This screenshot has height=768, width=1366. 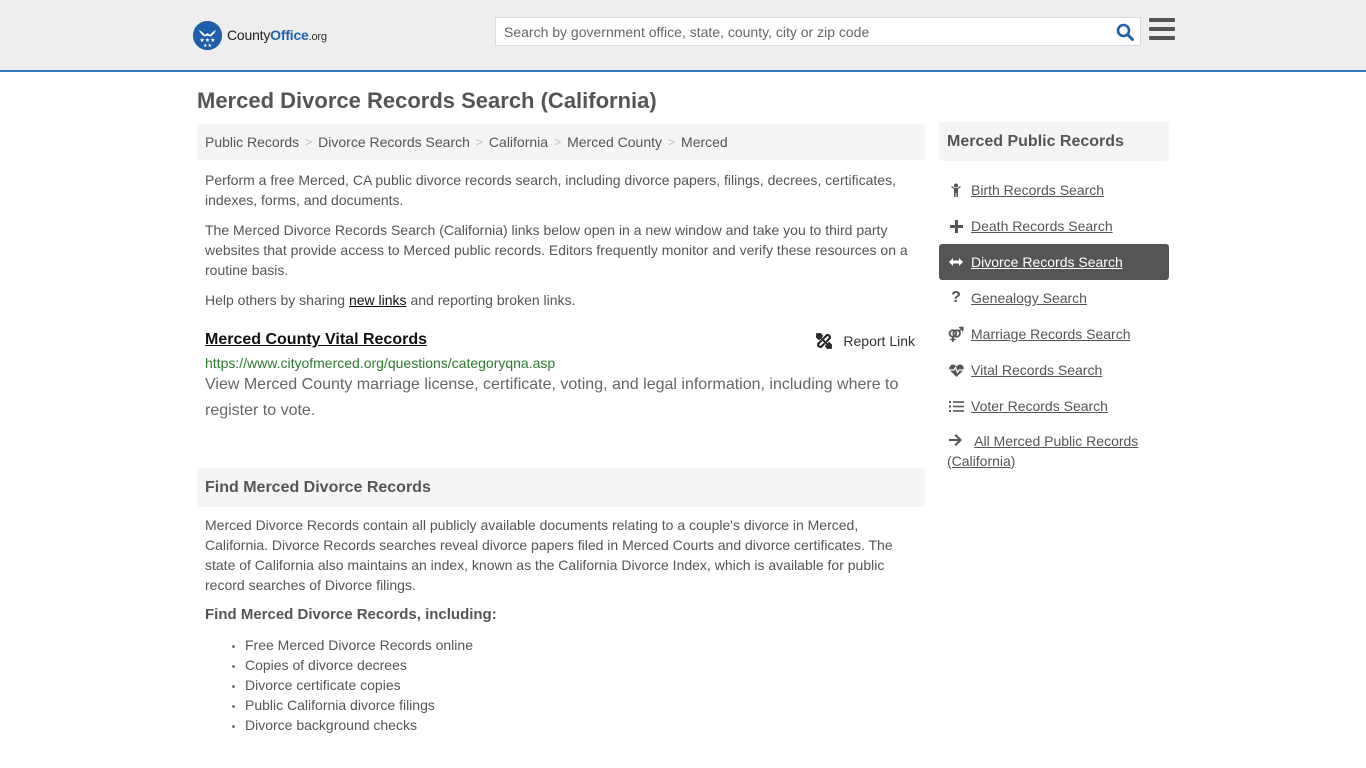 I want to click on list-item: Divorce certificate copies, so click(x=359, y=685).